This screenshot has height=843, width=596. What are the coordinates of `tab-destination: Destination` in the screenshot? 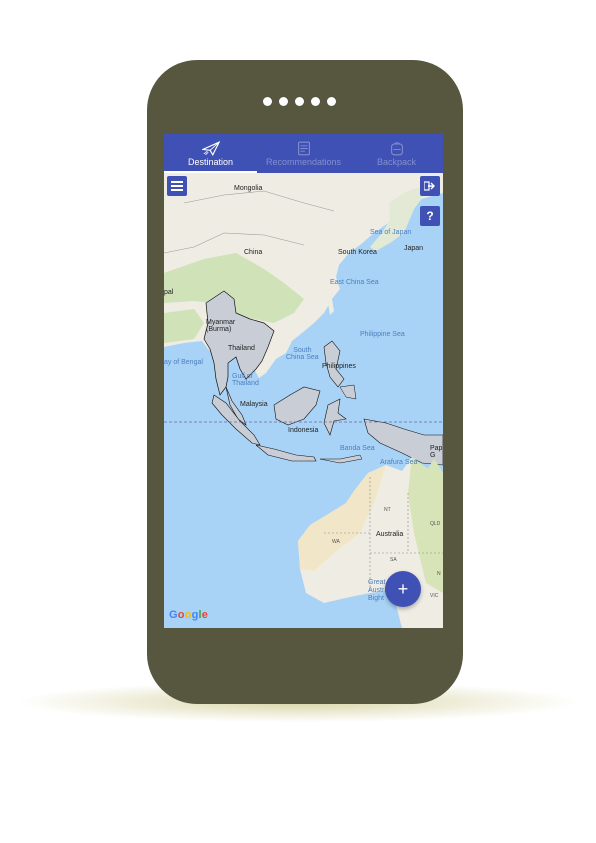 It's located at (210, 153).